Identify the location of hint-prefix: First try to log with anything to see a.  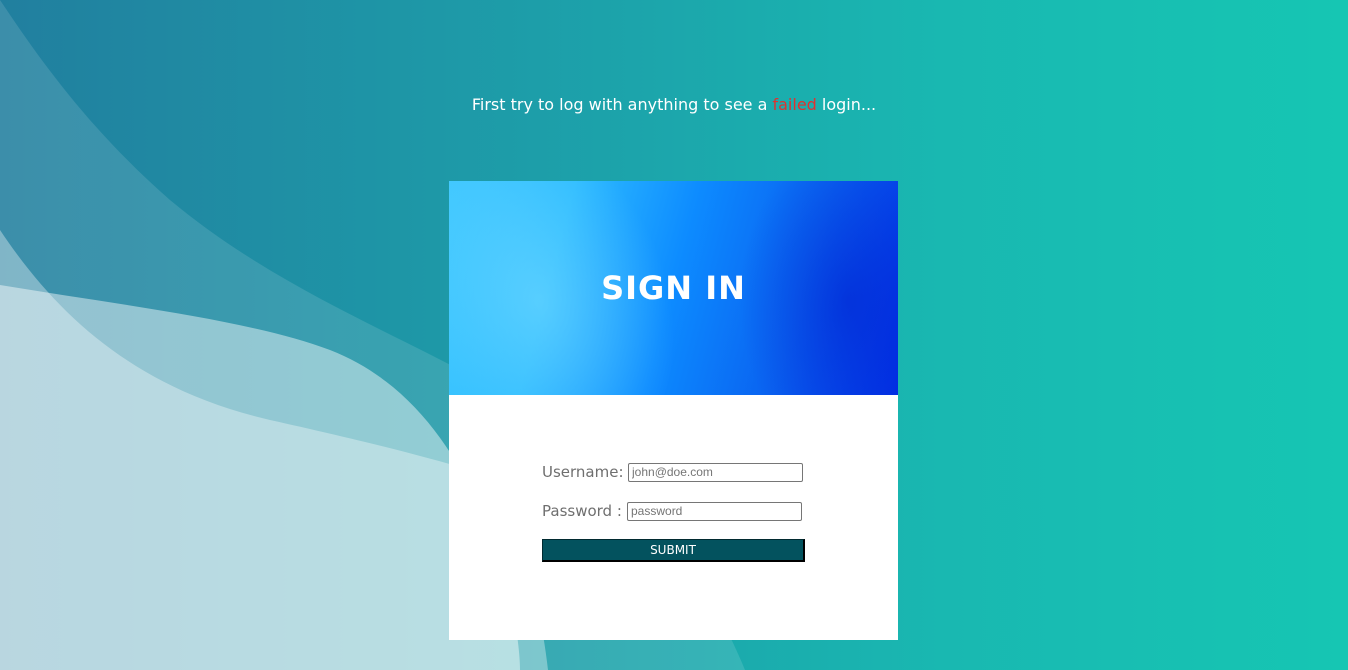
(622, 104).